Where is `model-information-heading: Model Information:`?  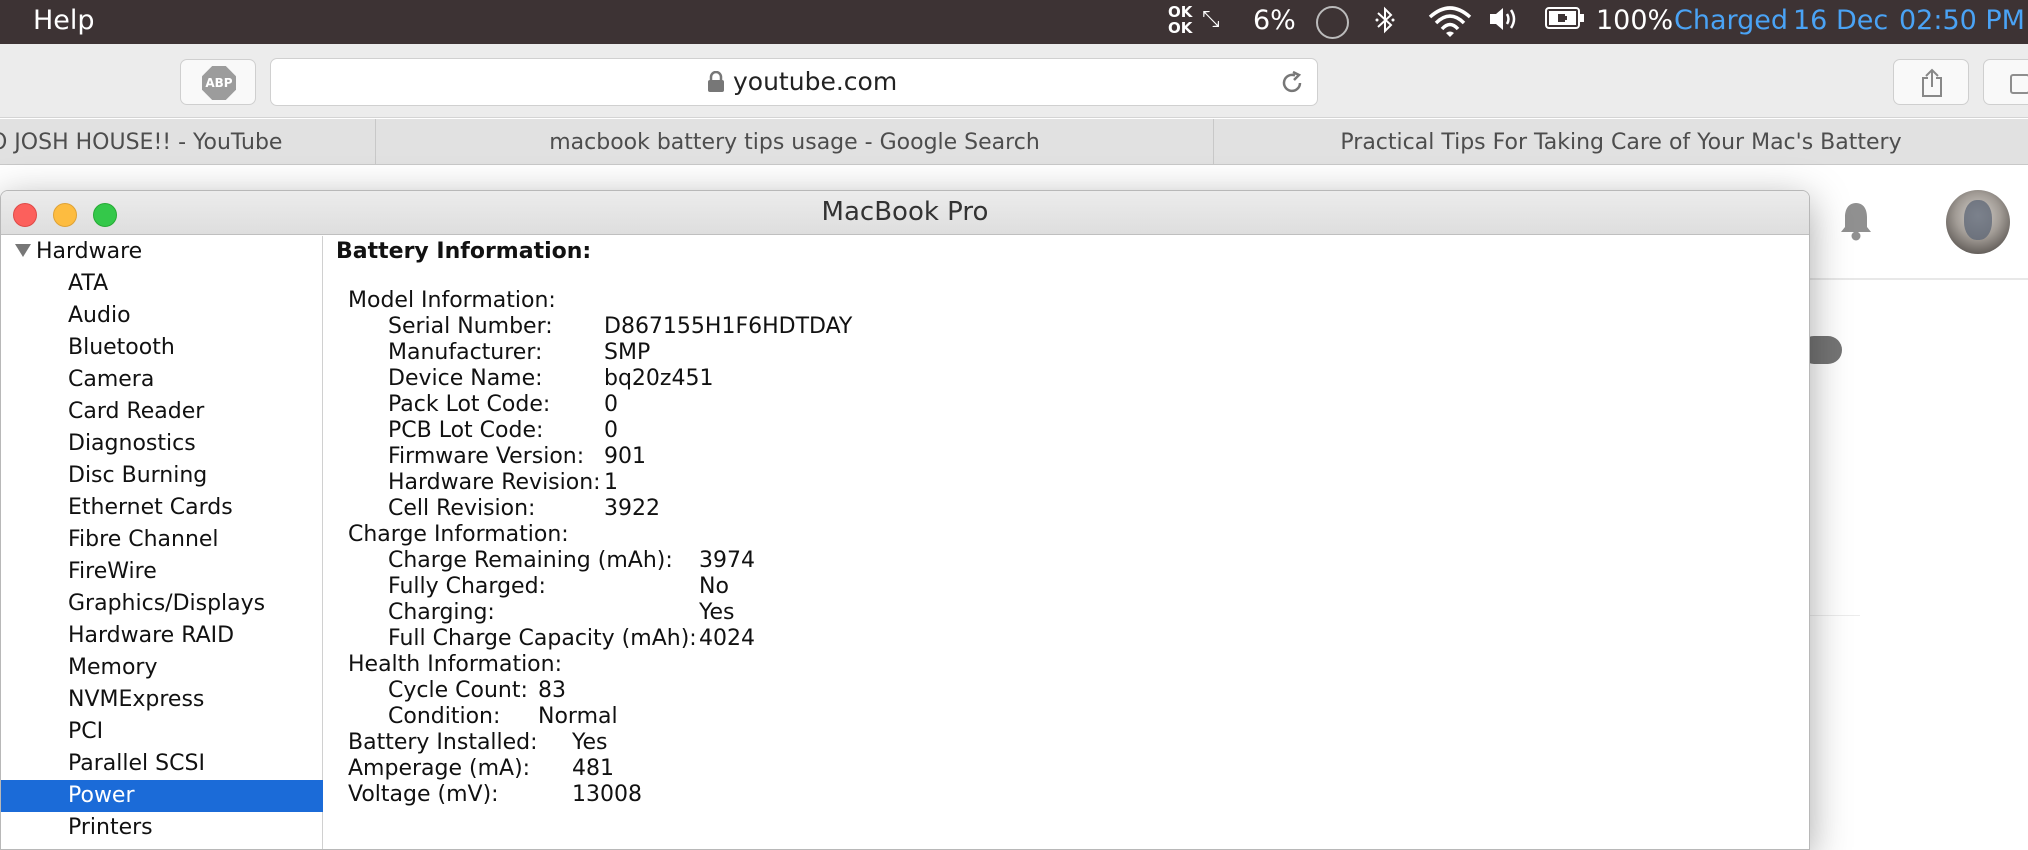 model-information-heading: Model Information: is located at coordinates (452, 300).